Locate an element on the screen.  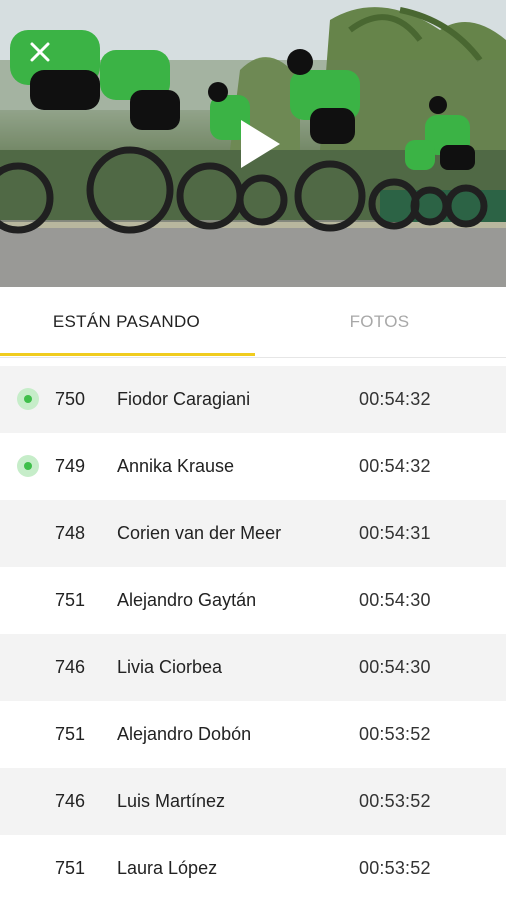
play-button is located at coordinates (260, 144).